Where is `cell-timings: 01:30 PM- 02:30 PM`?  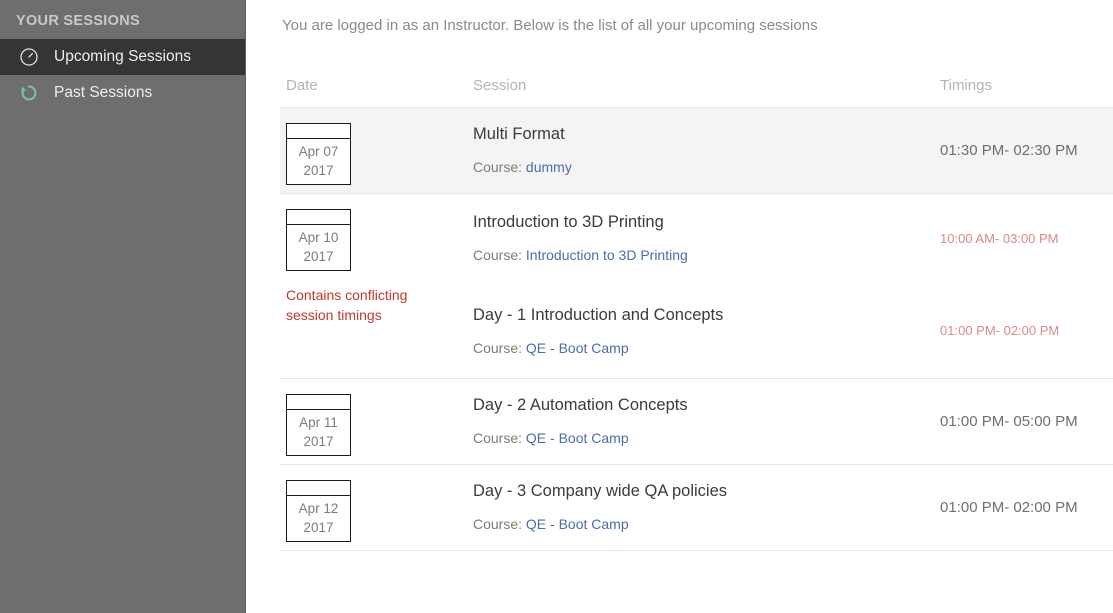 cell-timings: 01:30 PM- 02:30 PM is located at coordinates (1009, 150).